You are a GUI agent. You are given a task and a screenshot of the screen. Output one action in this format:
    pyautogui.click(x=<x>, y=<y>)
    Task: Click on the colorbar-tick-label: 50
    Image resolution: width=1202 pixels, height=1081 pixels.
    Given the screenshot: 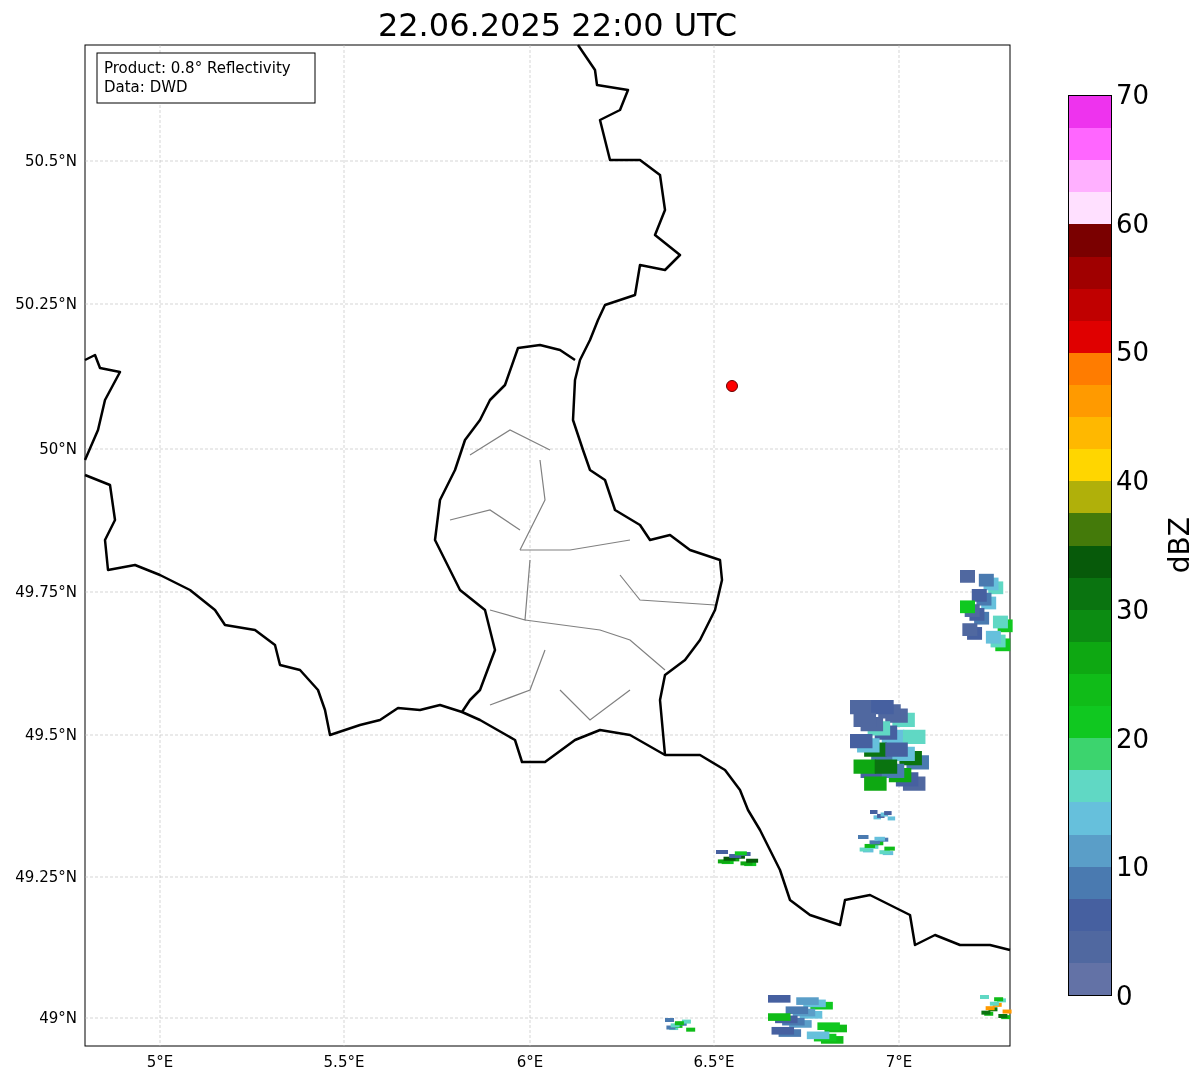 What is the action you would take?
    pyautogui.click(x=1133, y=352)
    